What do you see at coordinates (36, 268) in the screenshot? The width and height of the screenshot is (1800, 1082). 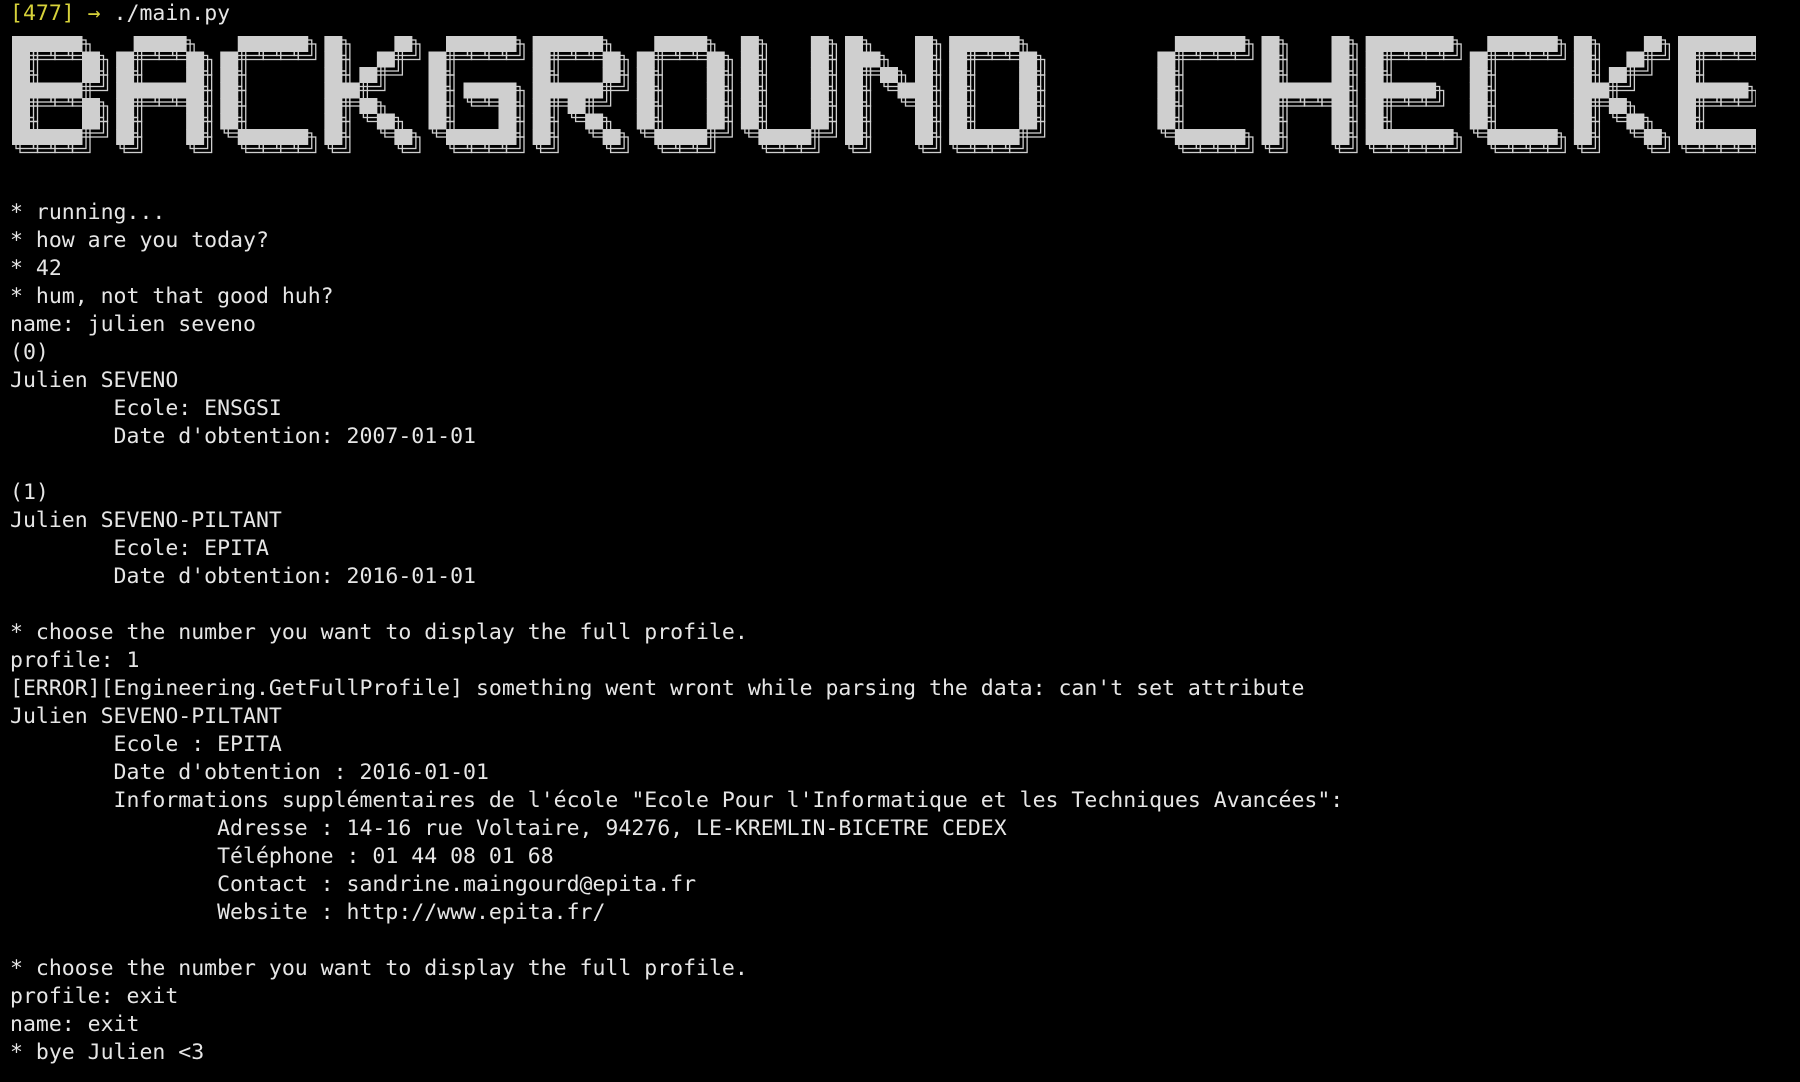 I see `output-line: * 42` at bounding box center [36, 268].